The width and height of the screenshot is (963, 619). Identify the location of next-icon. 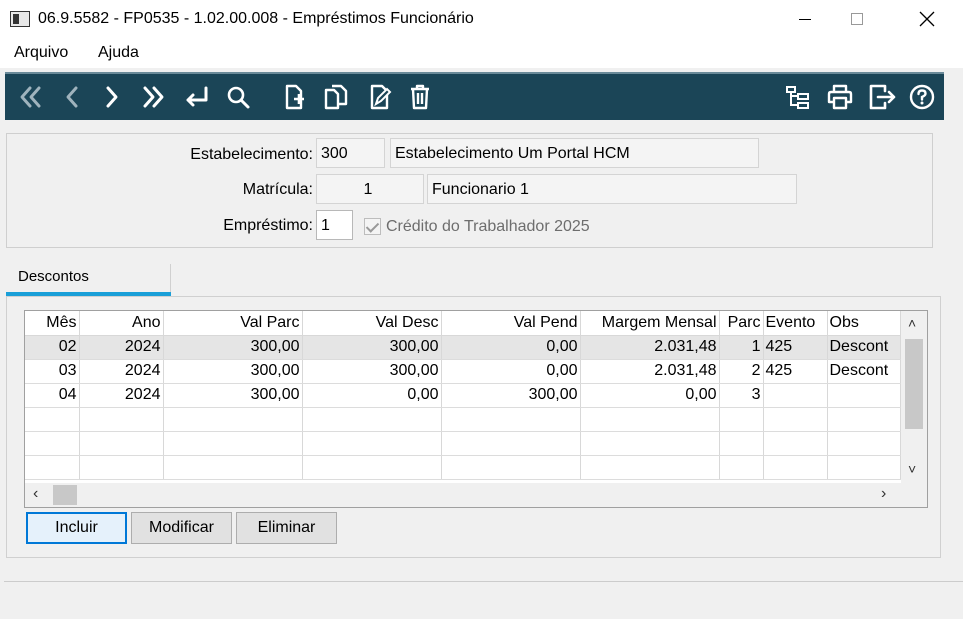
(112, 97).